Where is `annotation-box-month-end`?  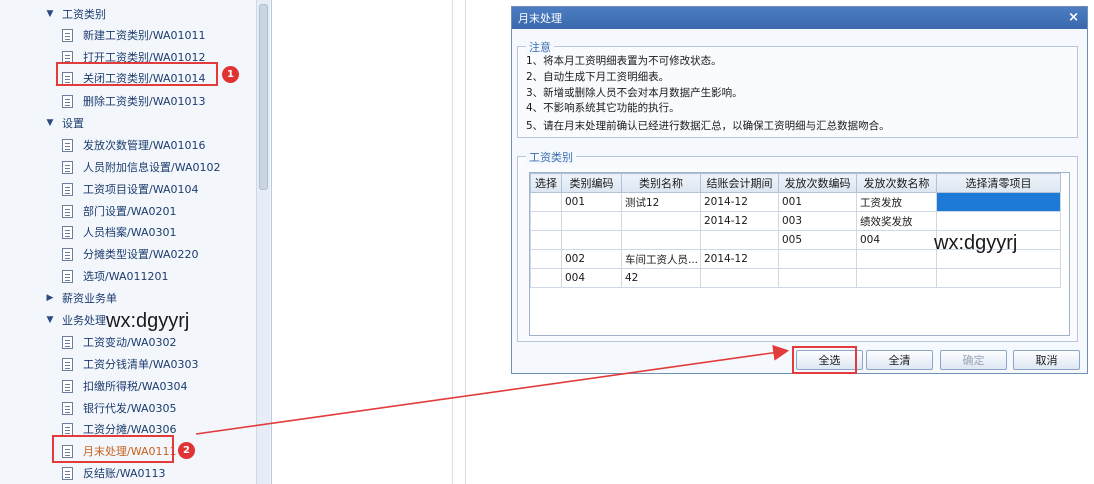
annotation-box-month-end is located at coordinates (113, 449).